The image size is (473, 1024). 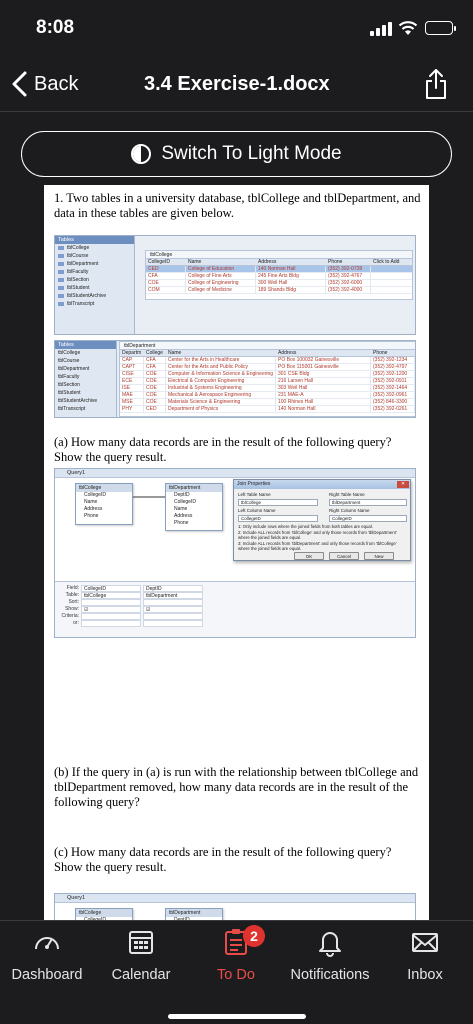 What do you see at coordinates (94, 240) in the screenshot?
I see `nav-pane-header: Tables` at bounding box center [94, 240].